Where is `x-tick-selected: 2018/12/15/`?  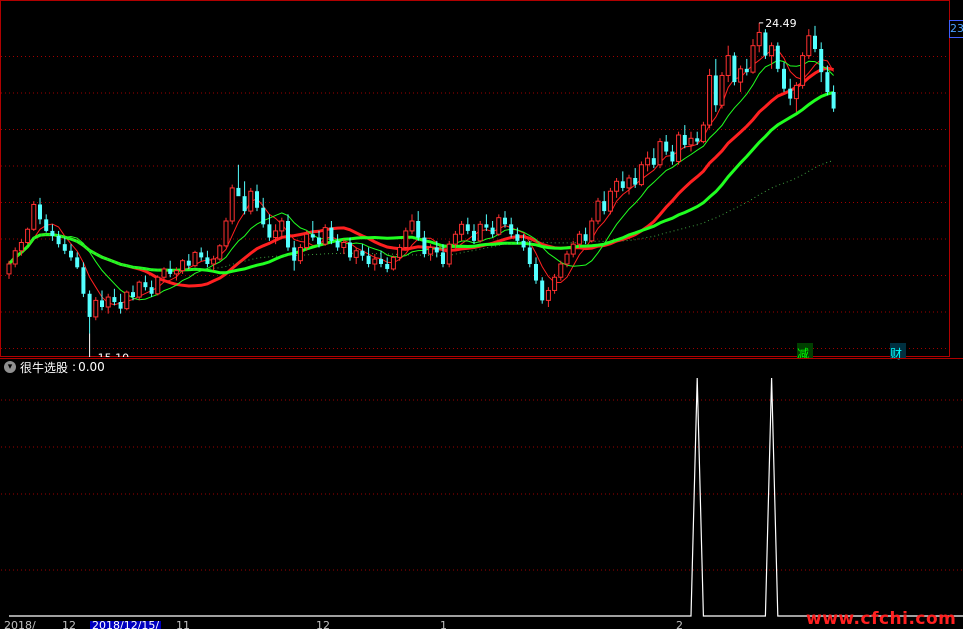
x-tick-selected: 2018/12/15/ is located at coordinates (126, 625).